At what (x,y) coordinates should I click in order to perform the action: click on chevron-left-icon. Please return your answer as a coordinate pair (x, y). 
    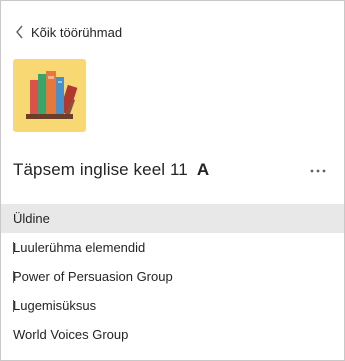
    Looking at the image, I should click on (20, 32).